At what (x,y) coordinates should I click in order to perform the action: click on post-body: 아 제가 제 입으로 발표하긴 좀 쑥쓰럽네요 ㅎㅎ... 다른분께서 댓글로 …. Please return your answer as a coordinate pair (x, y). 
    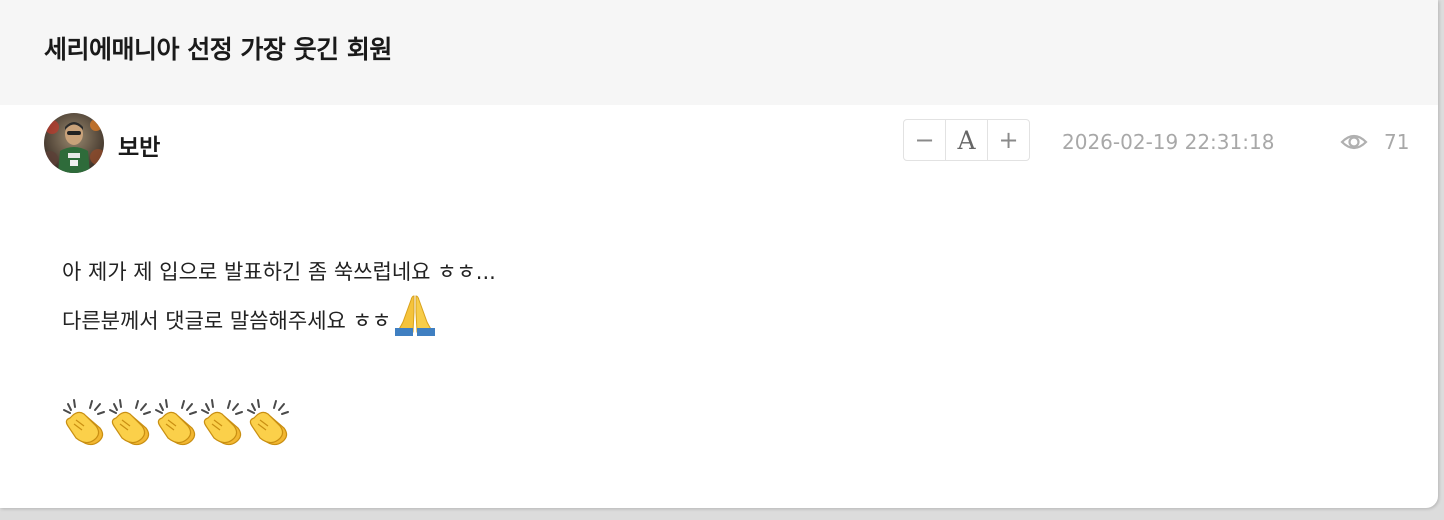
    Looking at the image, I should click on (279, 300).